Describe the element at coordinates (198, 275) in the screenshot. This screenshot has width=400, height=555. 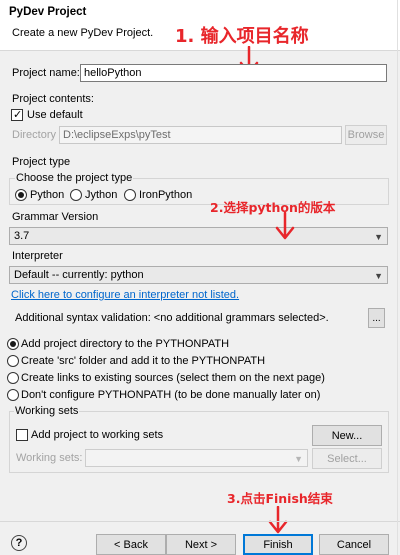
I see `interpreter-select: Default -- currently: python ▼` at that location.